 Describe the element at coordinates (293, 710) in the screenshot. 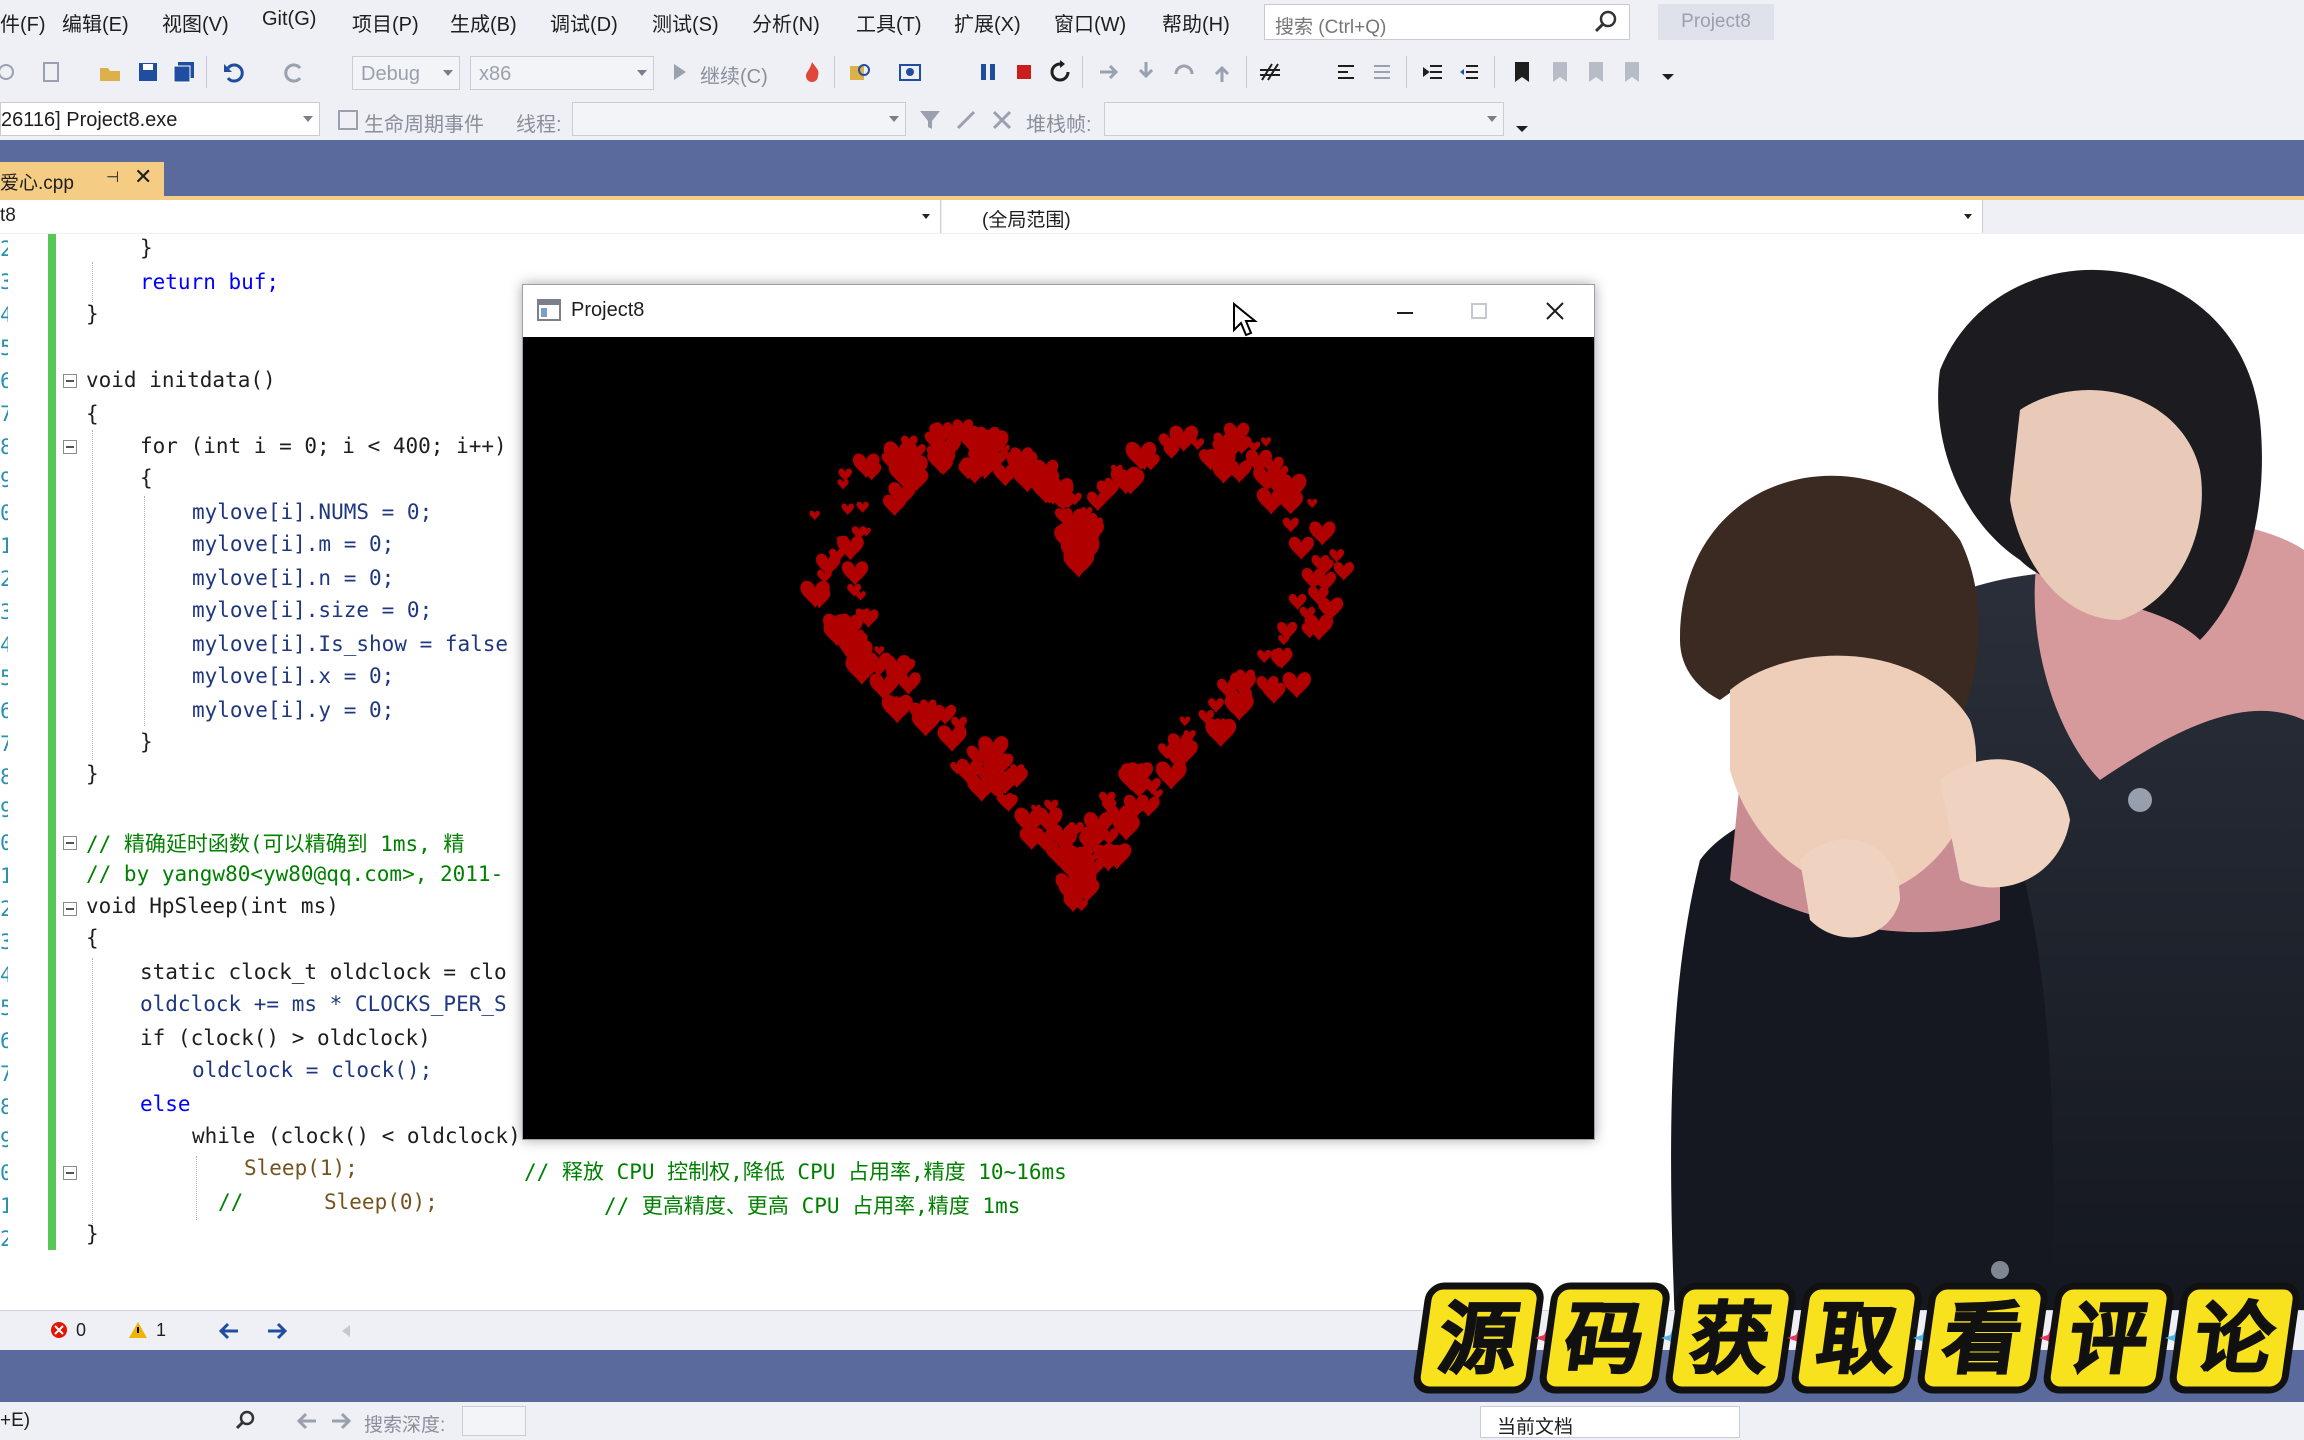

I see `code-line: mylove[i].y = 0;` at that location.